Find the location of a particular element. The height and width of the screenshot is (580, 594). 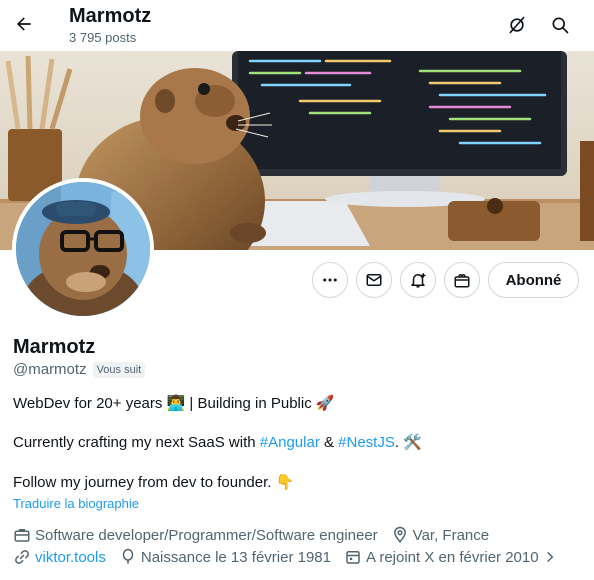

header-title-group: Marmotz 3 795 posts is located at coordinates (110, 25).